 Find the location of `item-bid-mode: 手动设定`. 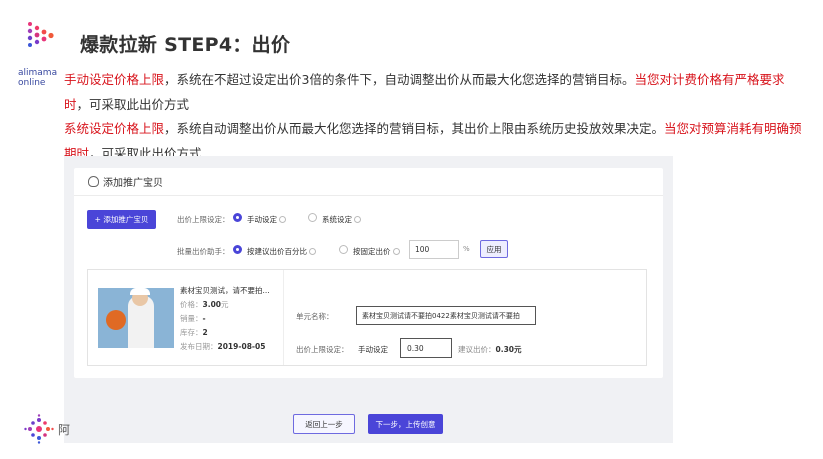

item-bid-mode: 手动设定 is located at coordinates (373, 349).